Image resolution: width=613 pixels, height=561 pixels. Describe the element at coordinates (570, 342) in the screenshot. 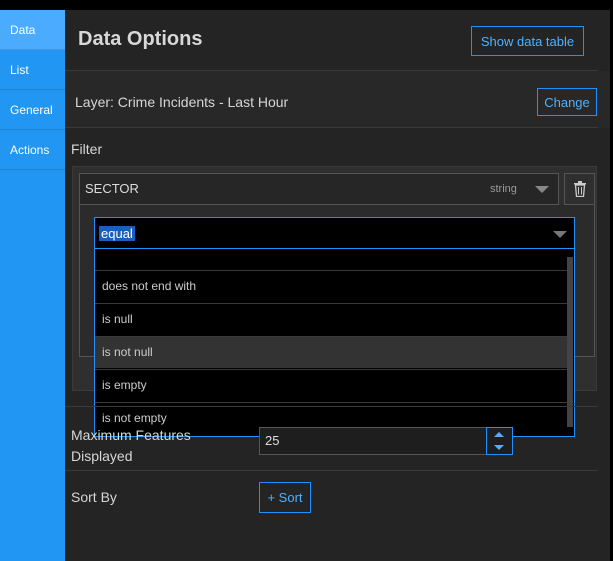

I see `dropdown-scrollbar` at that location.